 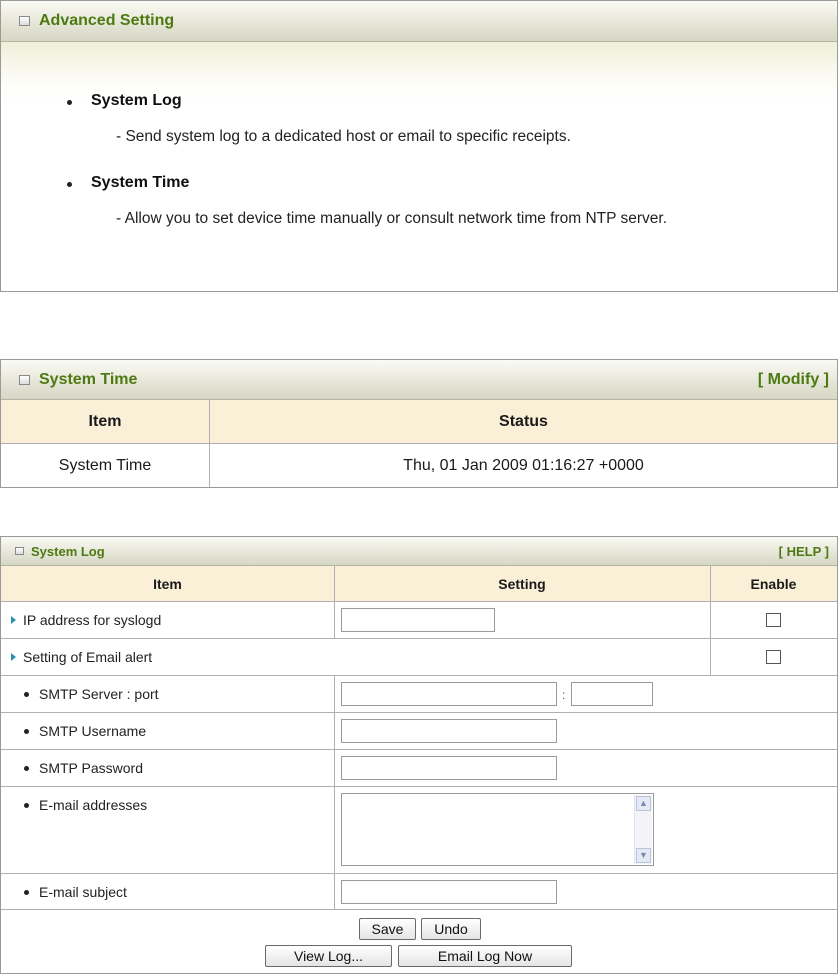 What do you see at coordinates (449, 731) in the screenshot?
I see `smtp-username-input` at bounding box center [449, 731].